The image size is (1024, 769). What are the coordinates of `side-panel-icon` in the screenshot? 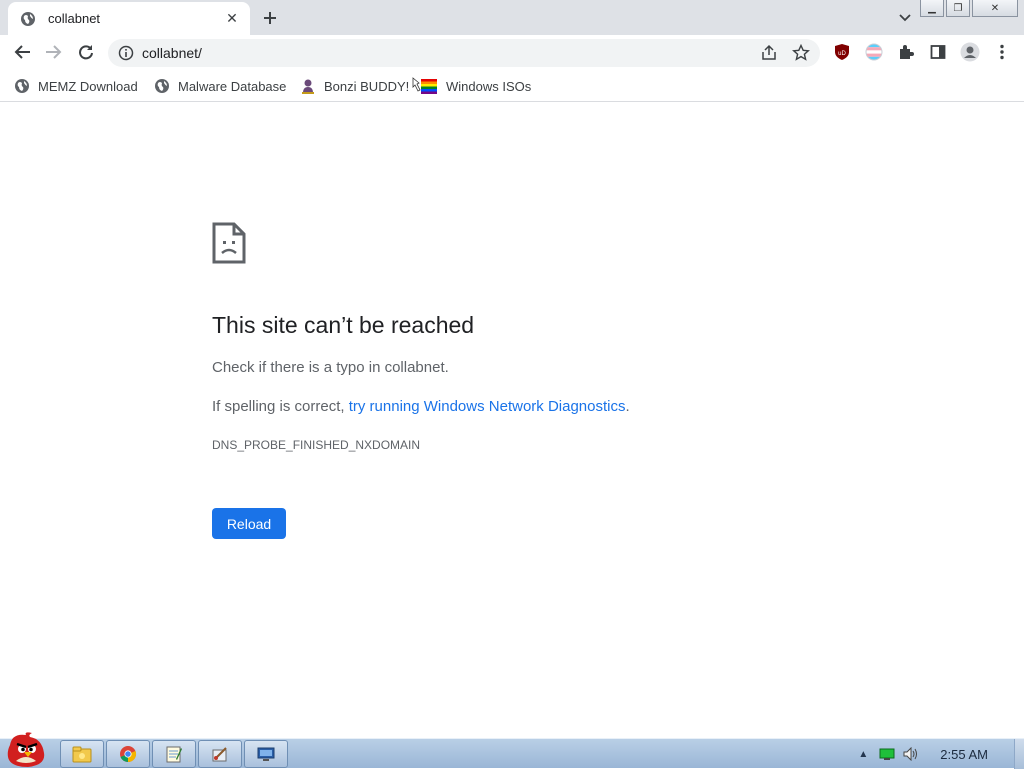 It's located at (938, 52).